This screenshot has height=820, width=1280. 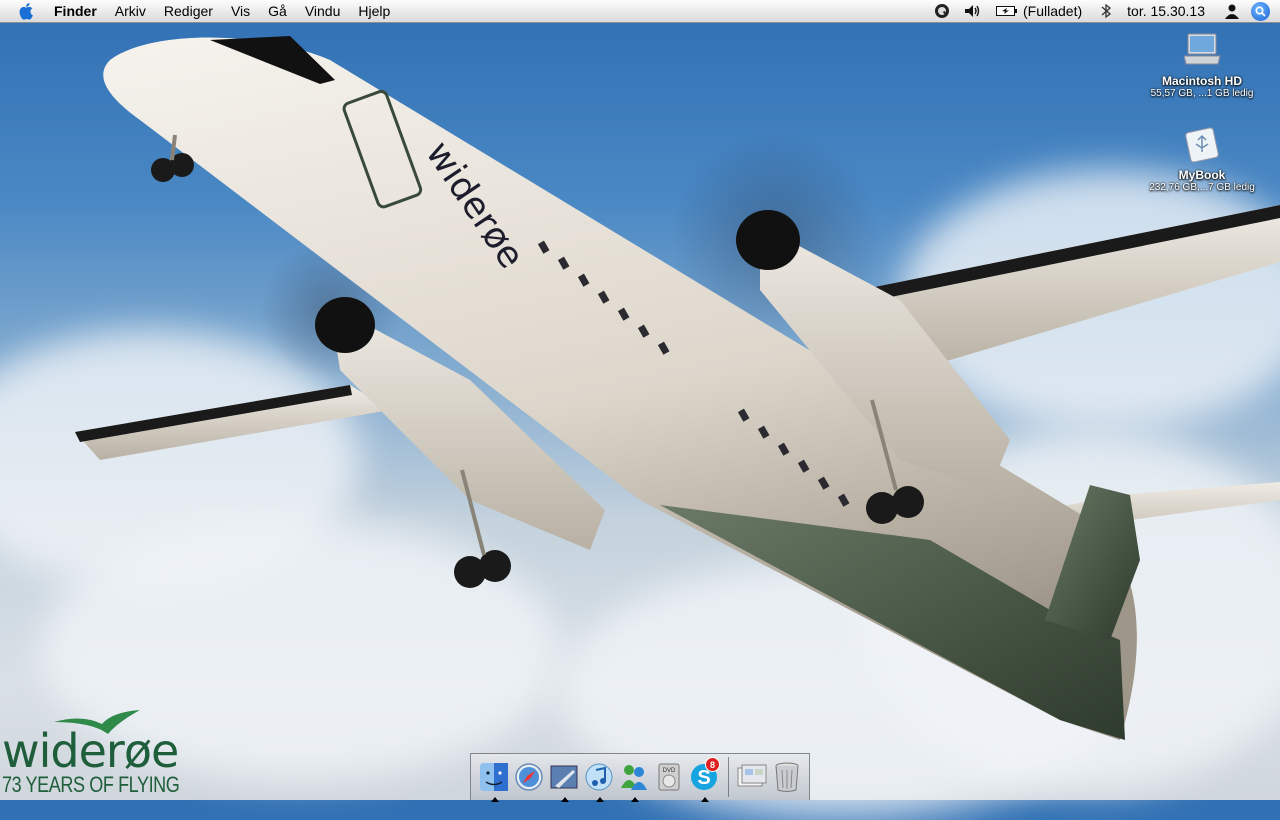 What do you see at coordinates (1106, 11) in the screenshot?
I see `bluetooth-icon` at bounding box center [1106, 11].